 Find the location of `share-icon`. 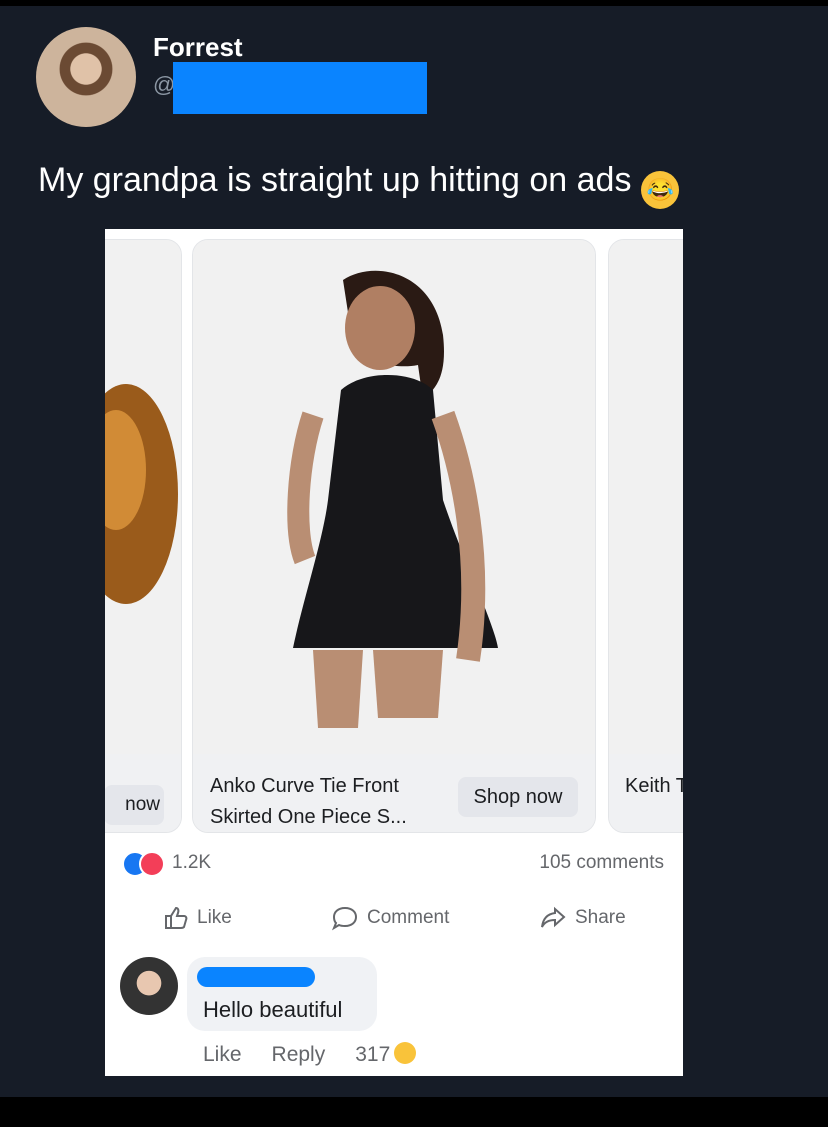

share-icon is located at coordinates (553, 917).